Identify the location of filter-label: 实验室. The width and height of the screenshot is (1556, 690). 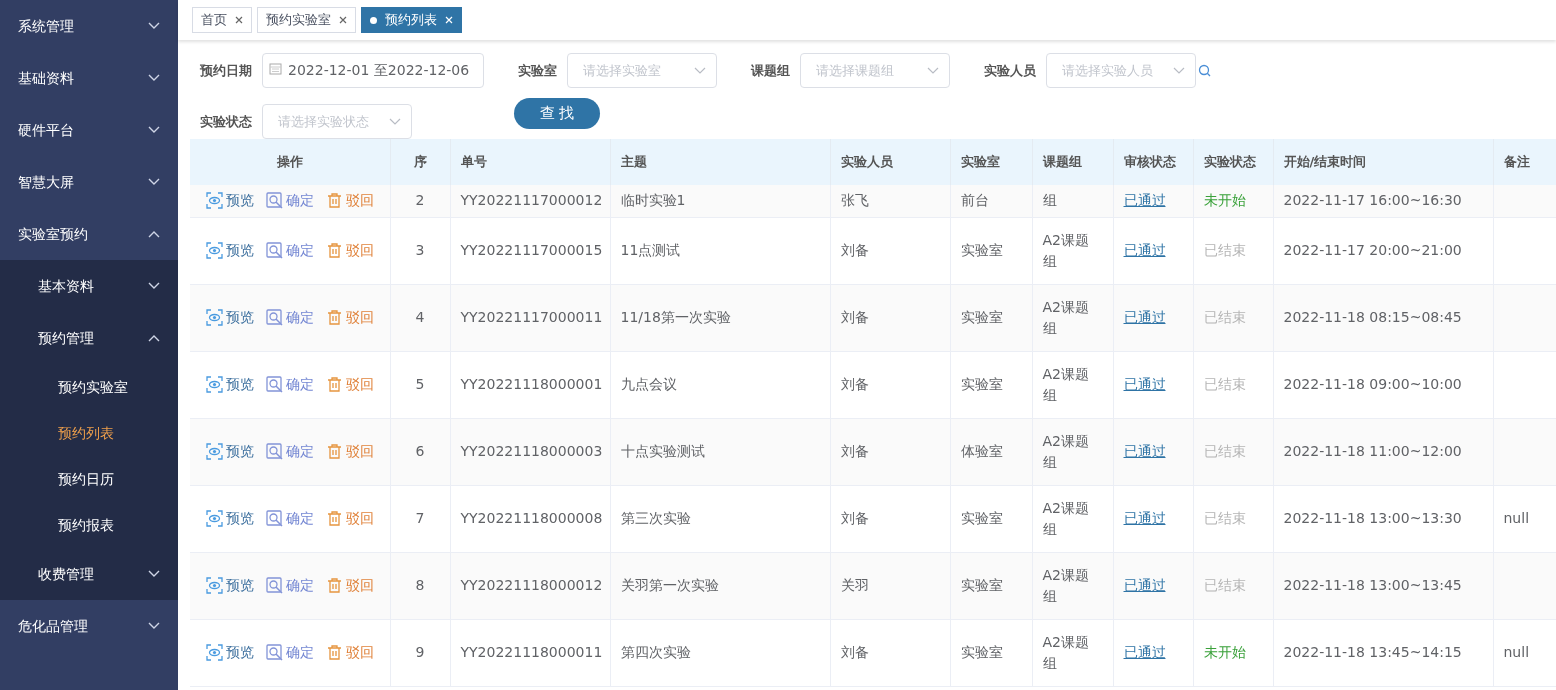
(537, 70).